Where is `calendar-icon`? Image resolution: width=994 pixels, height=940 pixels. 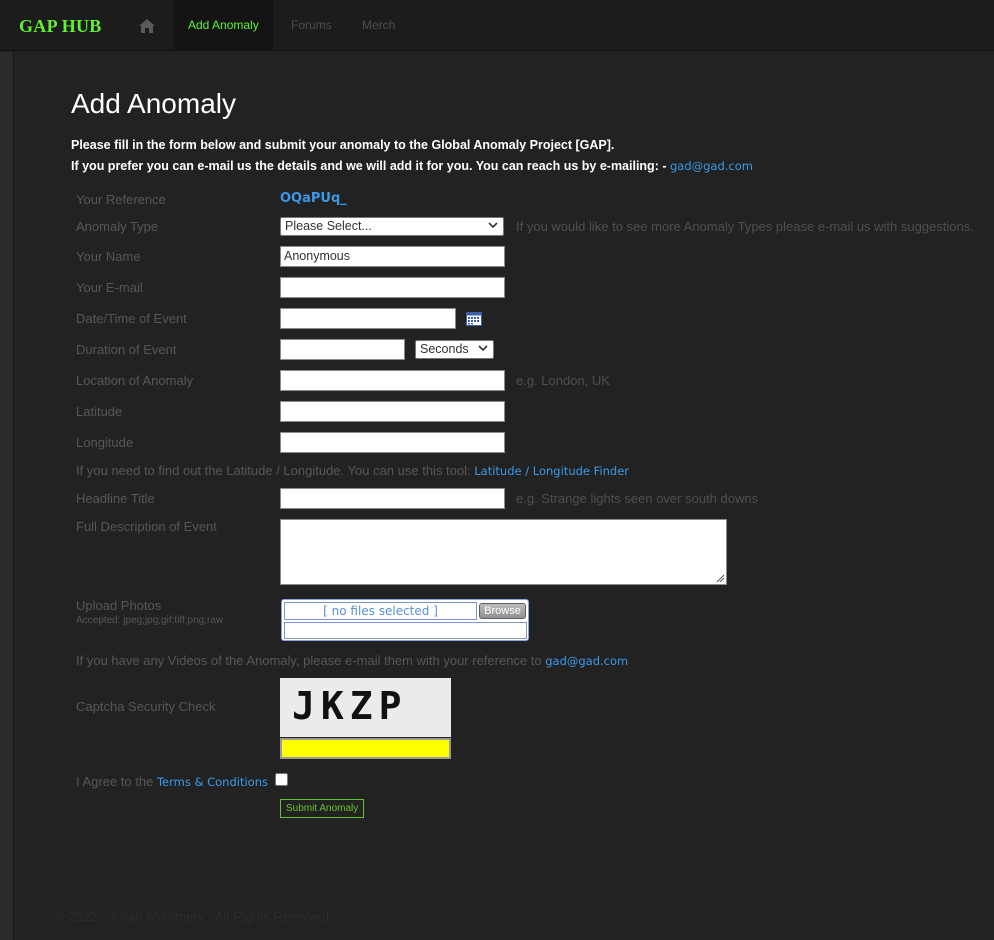 calendar-icon is located at coordinates (474, 321).